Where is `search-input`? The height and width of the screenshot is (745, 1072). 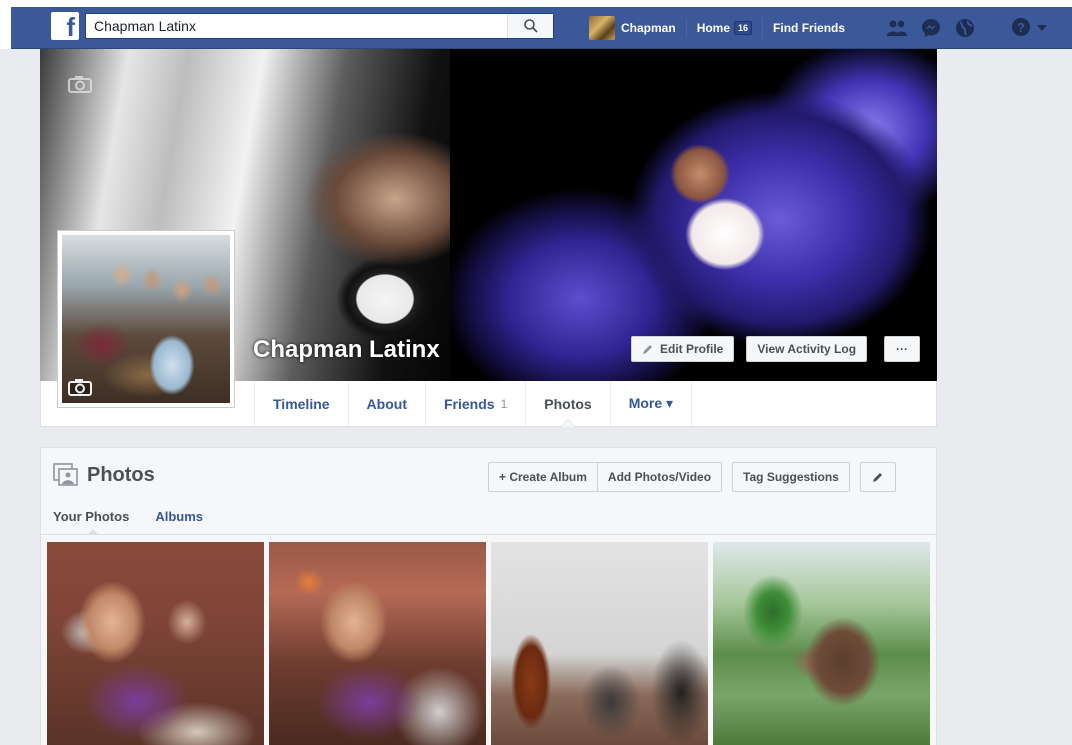
search-input is located at coordinates (296, 26).